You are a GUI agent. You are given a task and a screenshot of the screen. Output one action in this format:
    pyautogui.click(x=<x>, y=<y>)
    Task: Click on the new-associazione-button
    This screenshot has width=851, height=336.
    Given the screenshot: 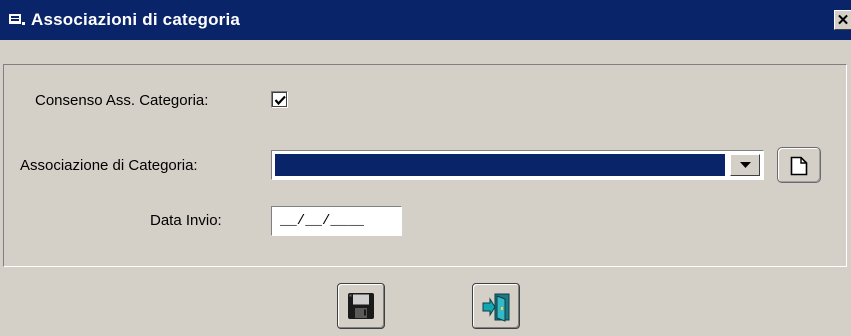 What is the action you would take?
    pyautogui.click(x=799, y=165)
    